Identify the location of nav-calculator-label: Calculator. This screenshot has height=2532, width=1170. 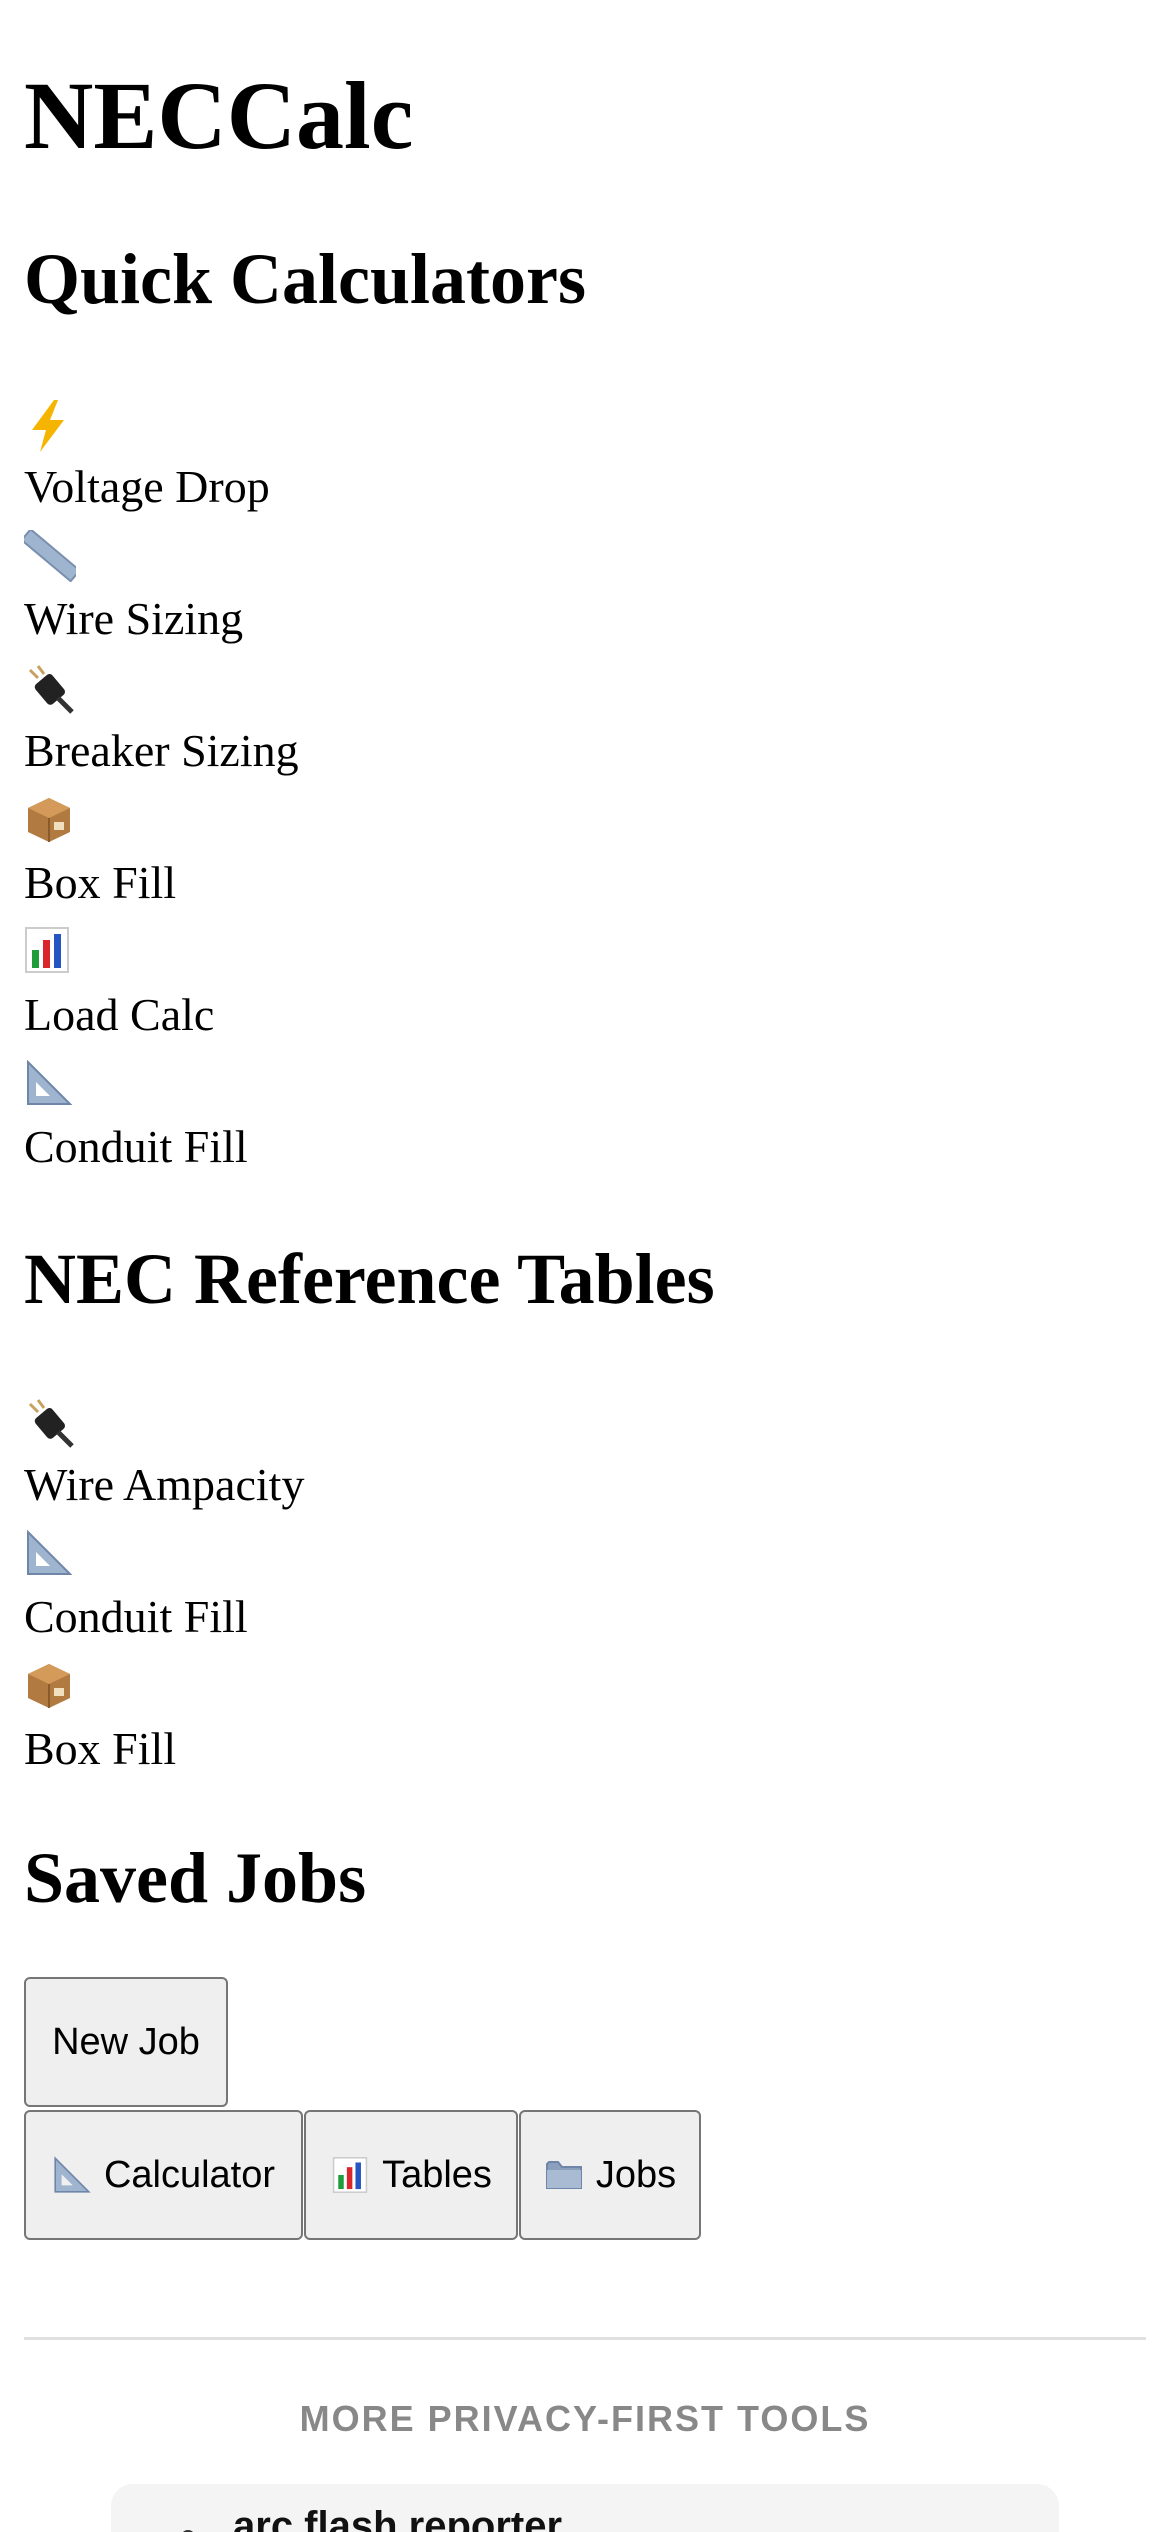
(189, 2174).